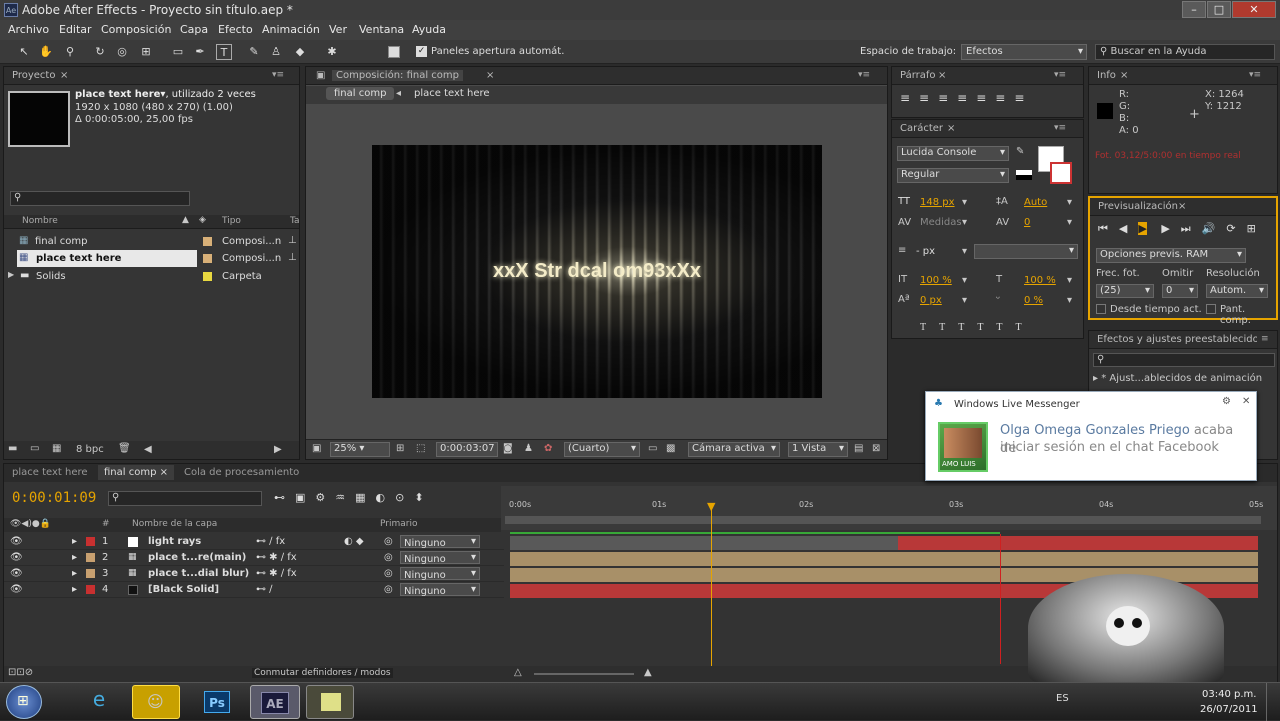  I want to click on menu-animacion: Animación, so click(291, 29).